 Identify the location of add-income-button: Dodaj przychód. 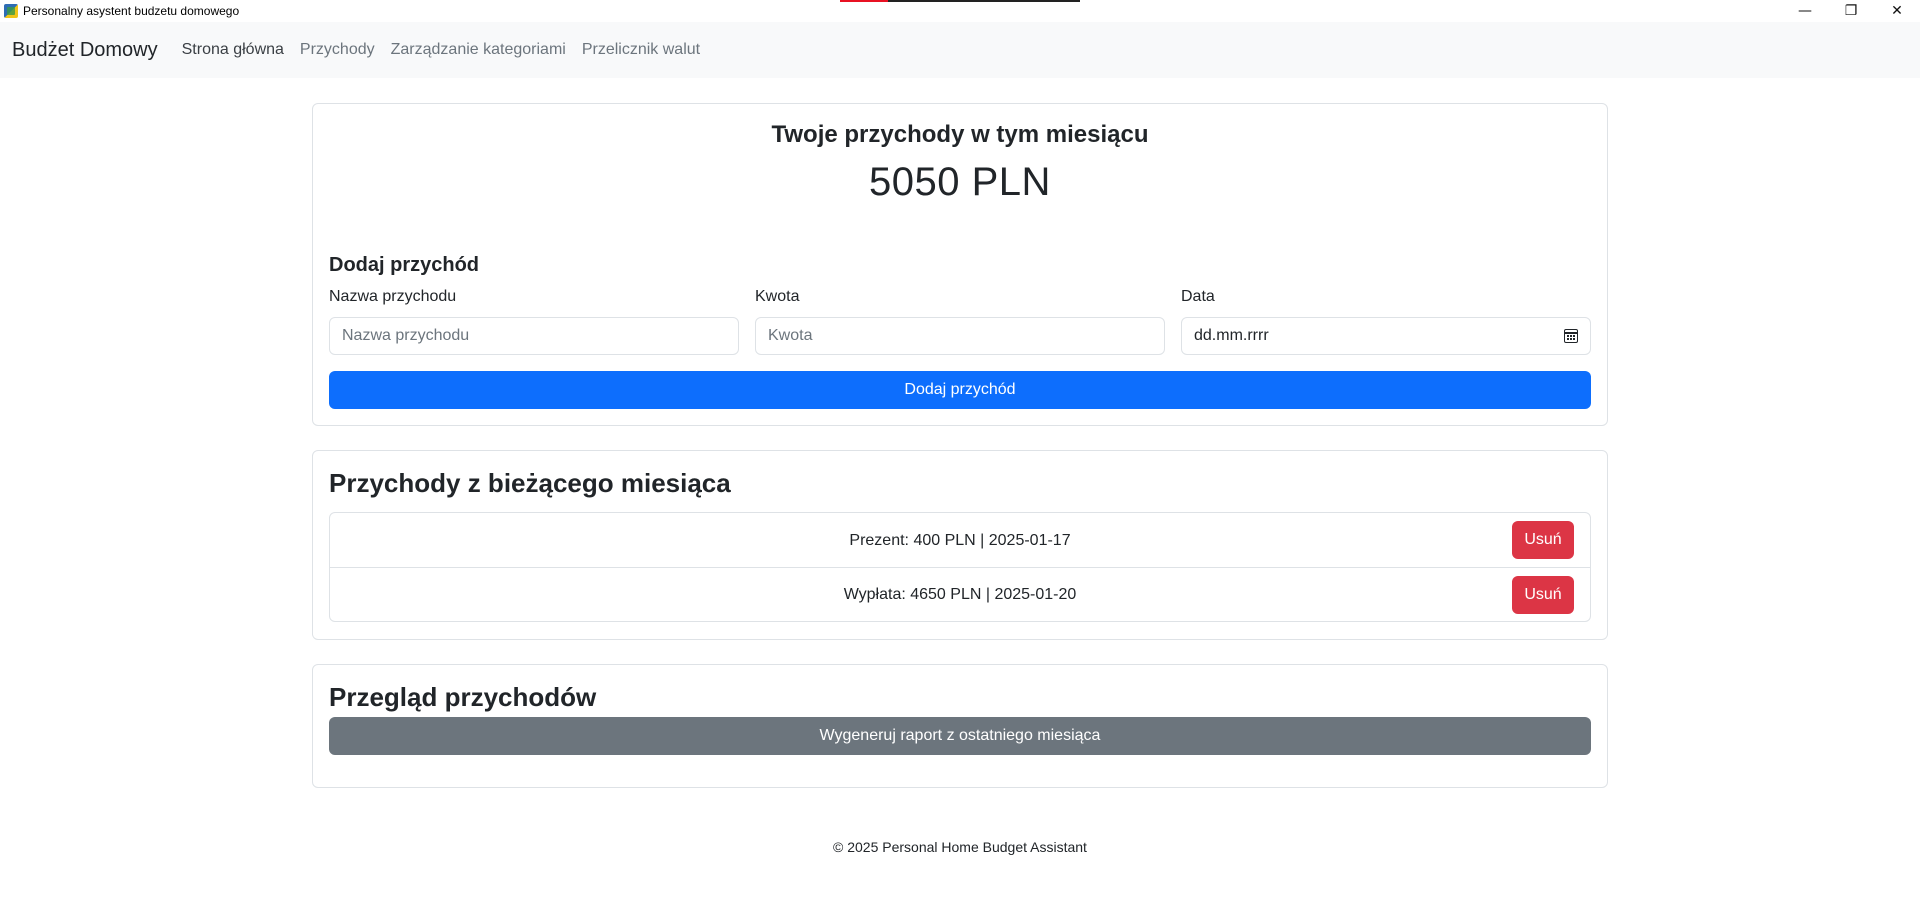
(960, 390).